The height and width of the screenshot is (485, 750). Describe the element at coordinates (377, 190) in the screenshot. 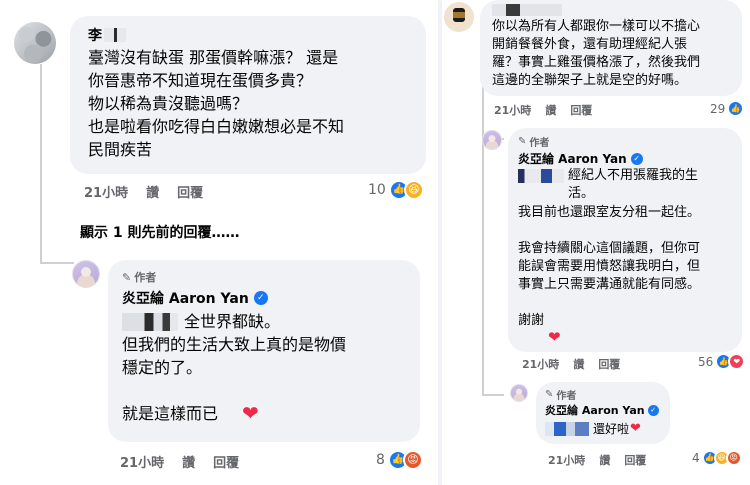

I see `reaction-count: 10` at that location.